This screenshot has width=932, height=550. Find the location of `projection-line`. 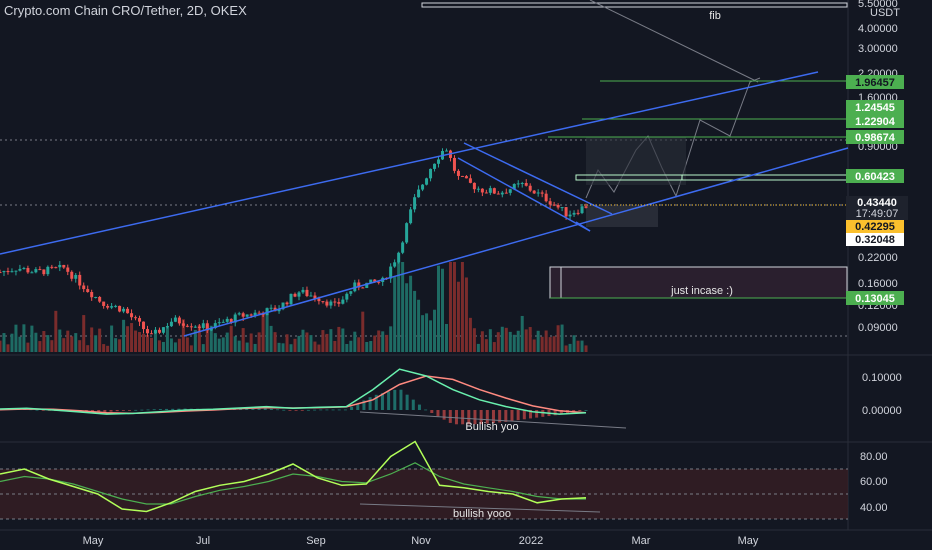

projection-line is located at coordinates (674, 41).